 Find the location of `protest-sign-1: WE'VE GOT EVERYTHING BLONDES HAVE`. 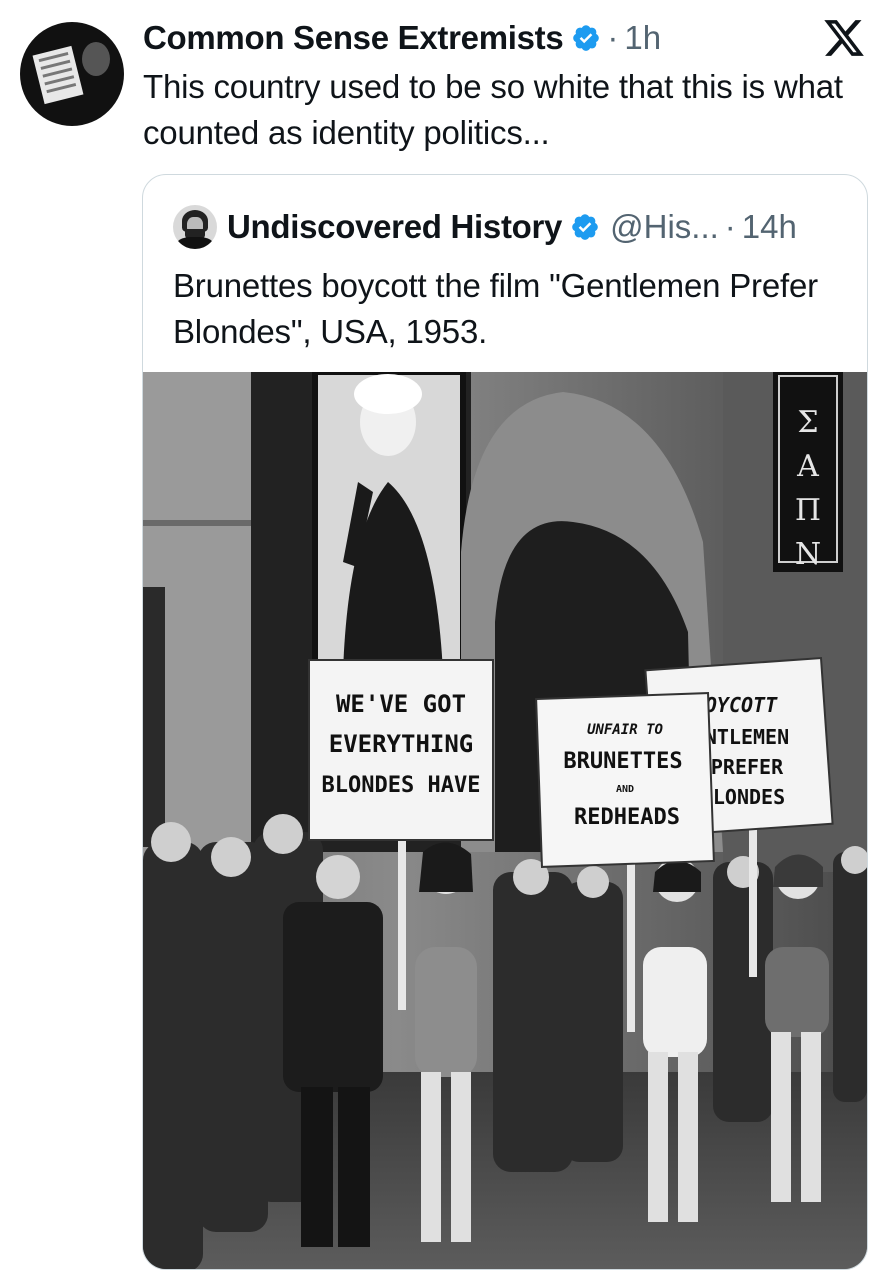

protest-sign-1: WE'VE GOT EVERYTHING BLONDES HAVE is located at coordinates (401, 750).